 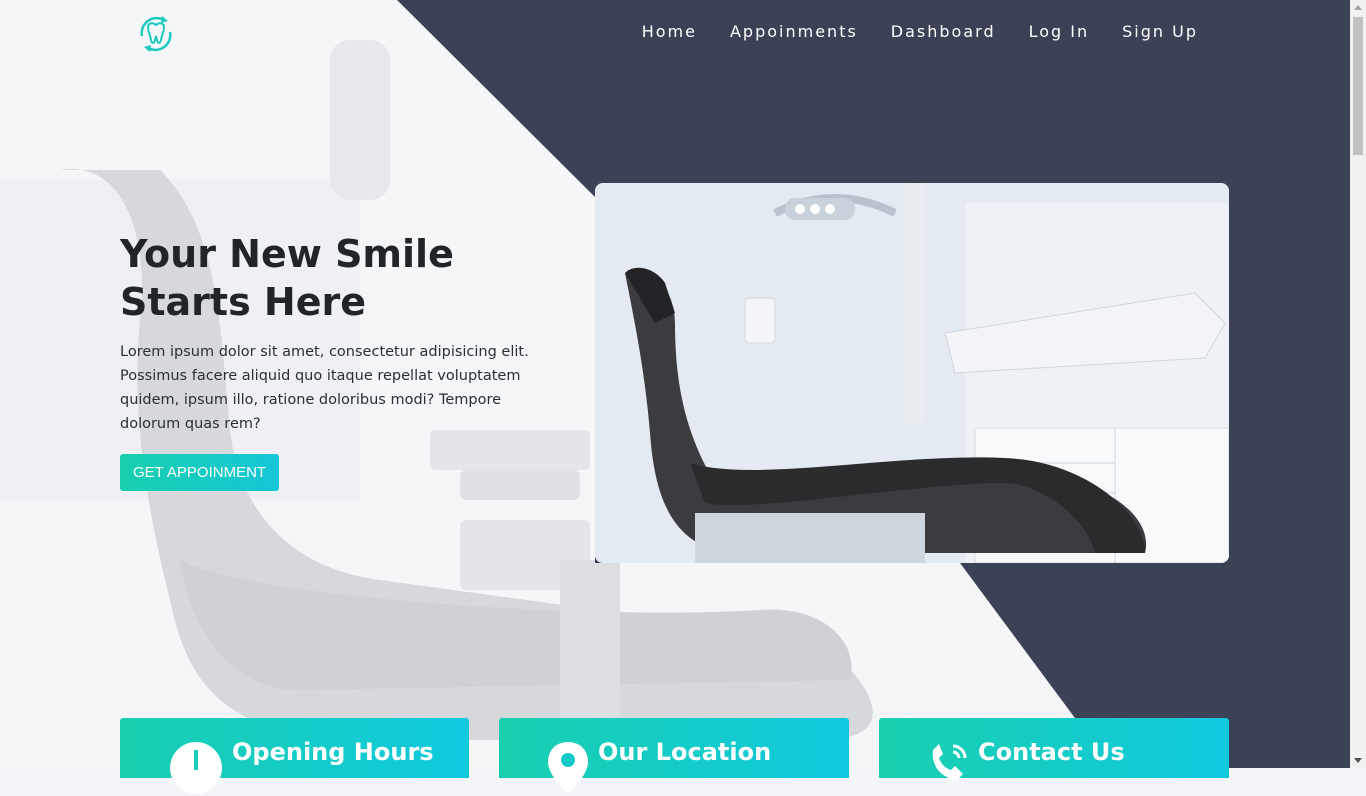 I want to click on card-label-contact-us: Contact Us, so click(x=1051, y=752).